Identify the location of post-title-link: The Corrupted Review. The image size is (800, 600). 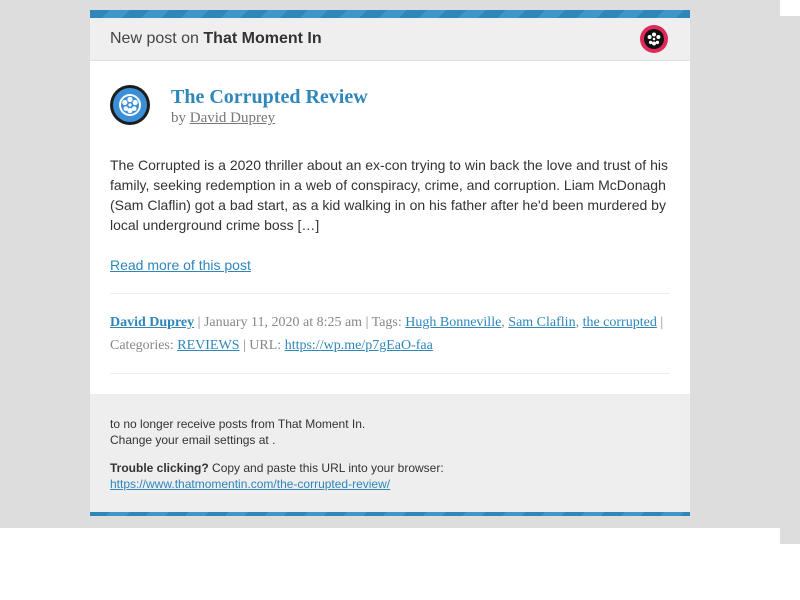
(269, 97).